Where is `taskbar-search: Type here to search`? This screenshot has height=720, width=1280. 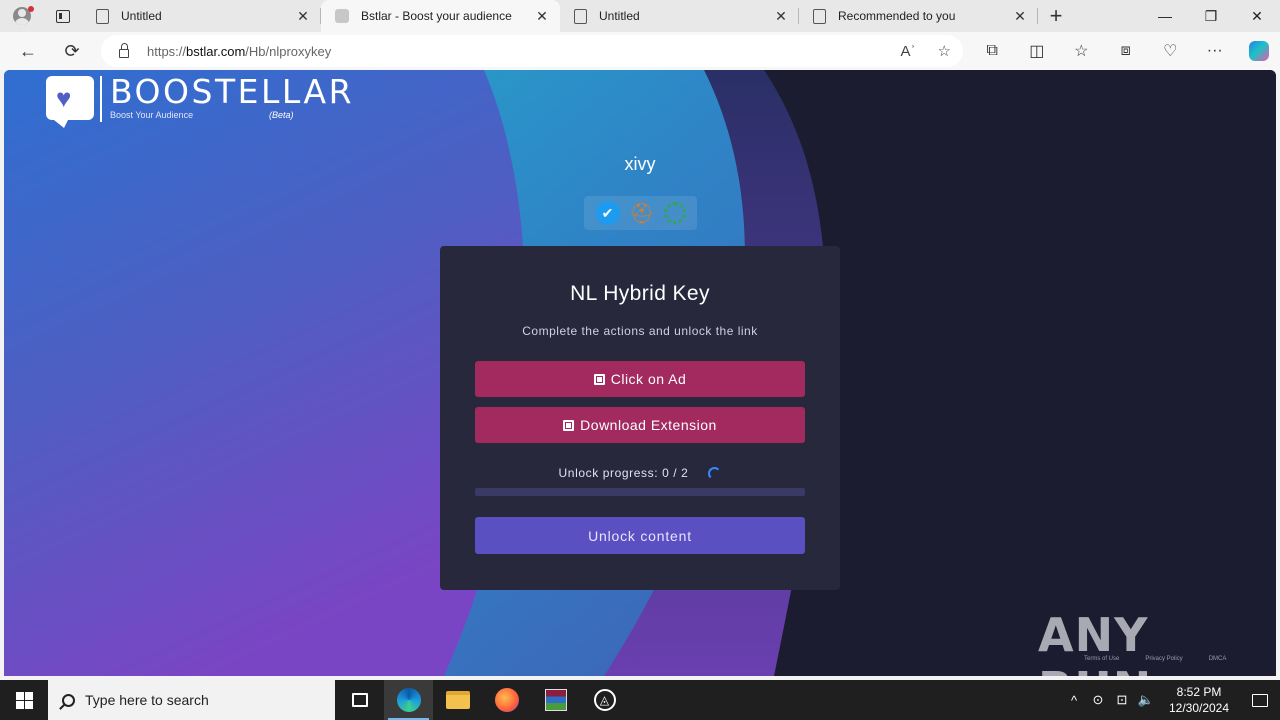
taskbar-search: Type here to search is located at coordinates (191, 700).